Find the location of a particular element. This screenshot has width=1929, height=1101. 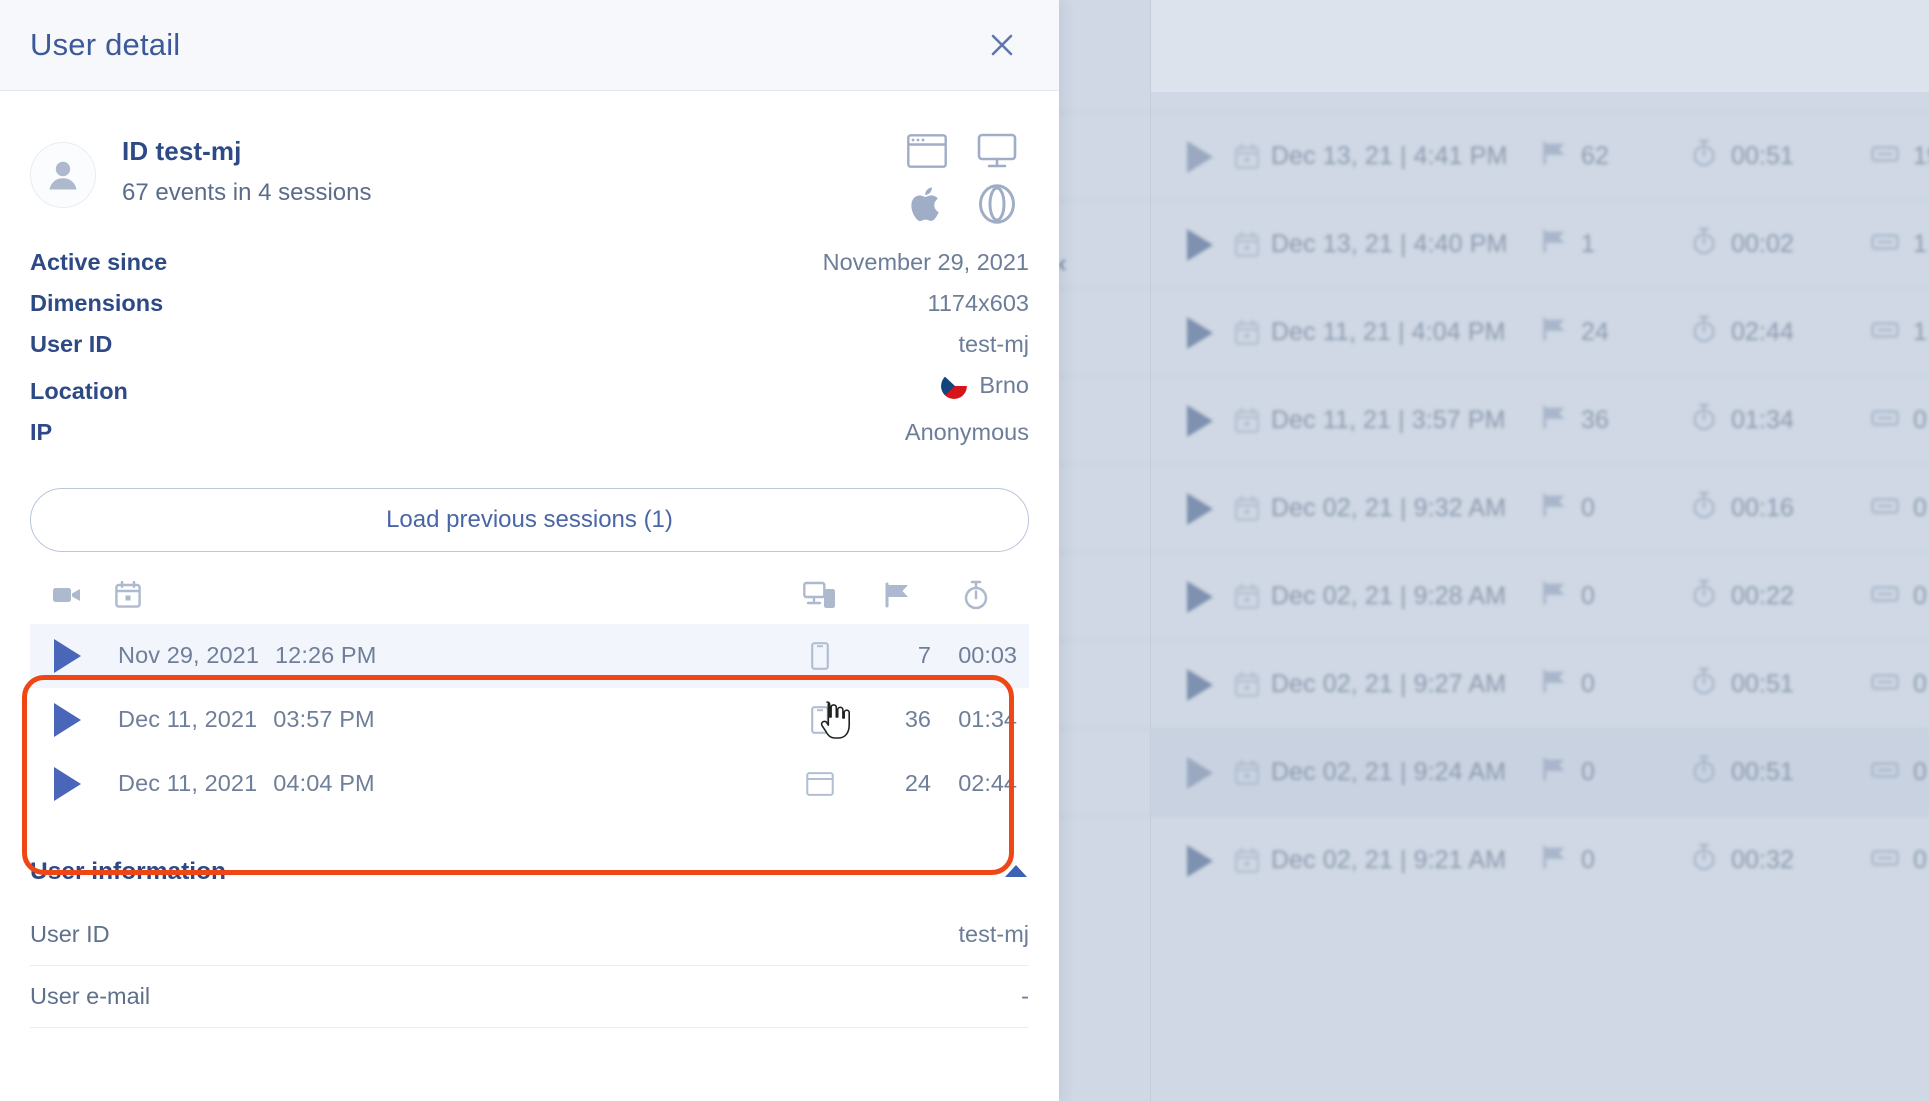

duration-cell: 00:22 is located at coordinates (1781, 596).